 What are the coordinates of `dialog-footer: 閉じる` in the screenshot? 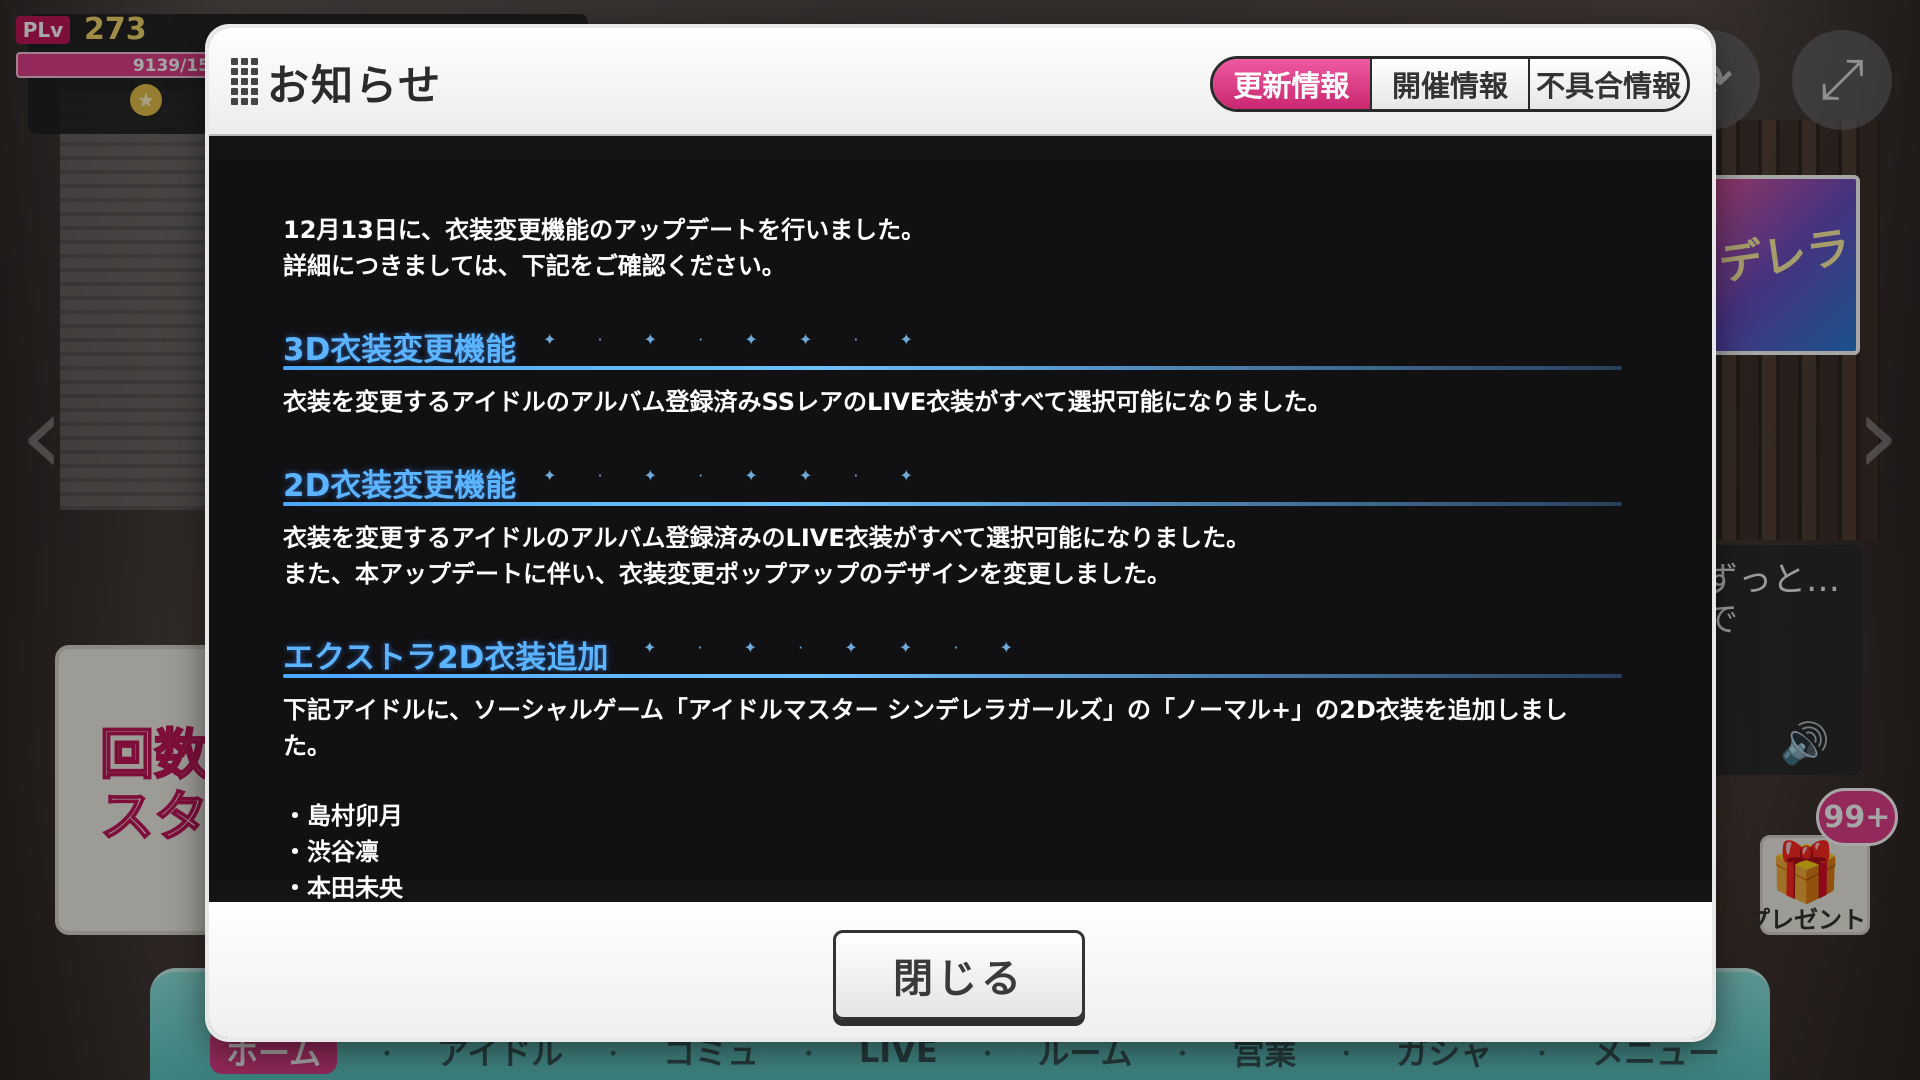 It's located at (960, 970).